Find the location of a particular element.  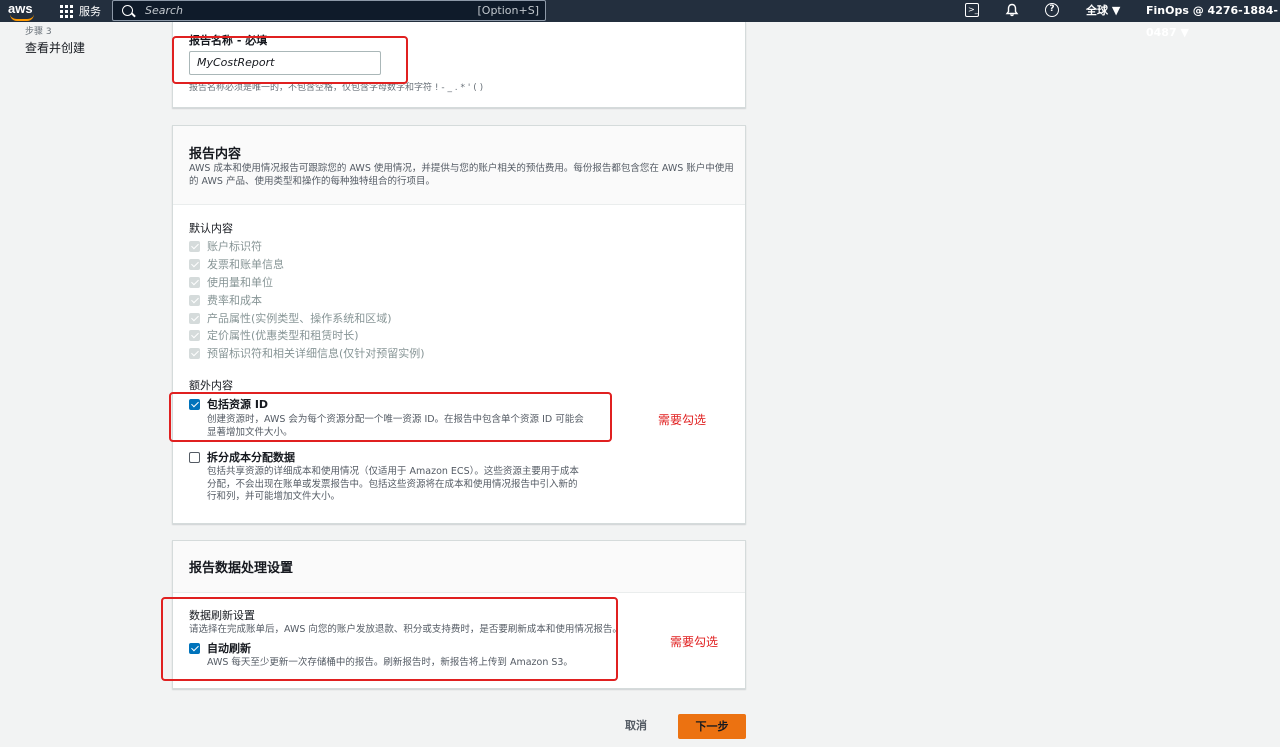

default-item-label: 预留标识符和相关详细信息(仅针对预留实例) is located at coordinates (316, 353).